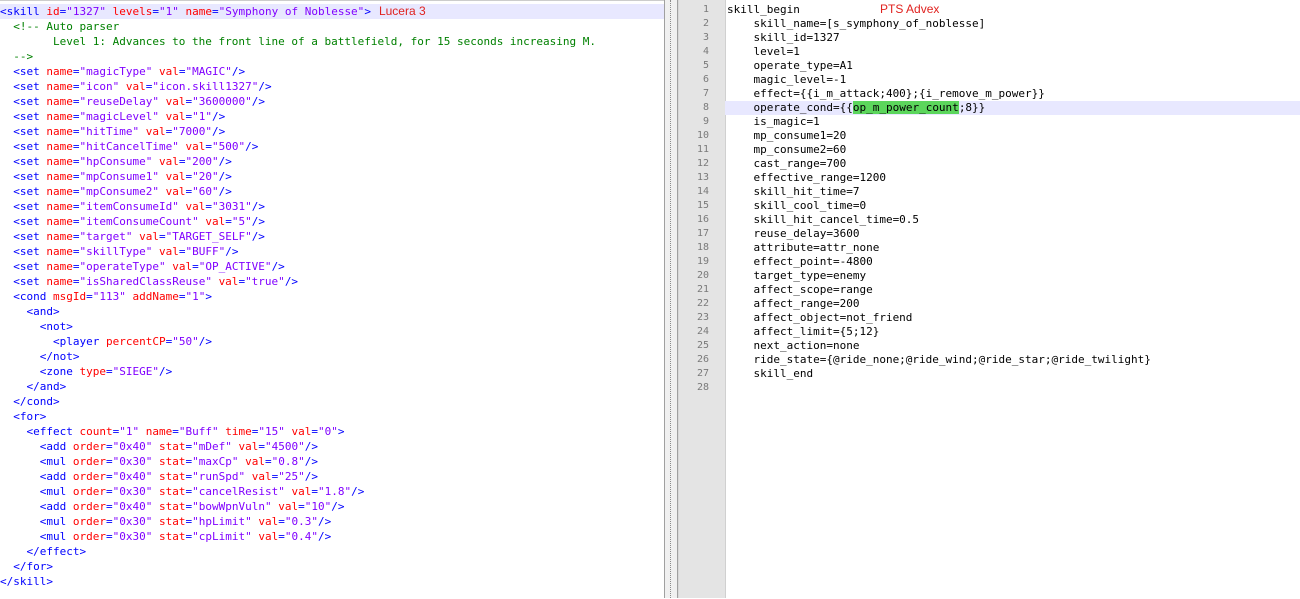 The height and width of the screenshot is (599, 1300). I want to click on pts-code-line: mp_consume1=20, so click(1012, 136).